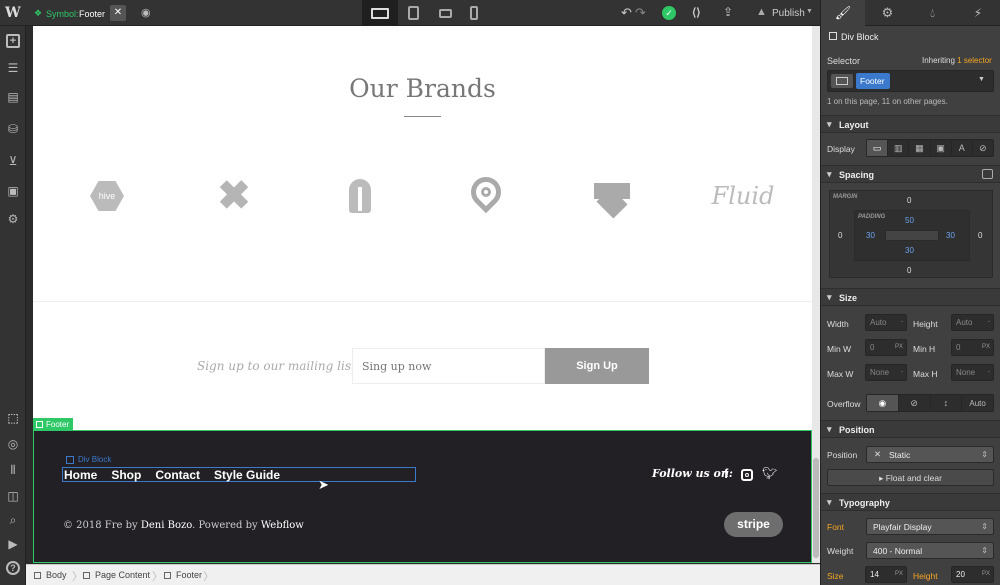  I want to click on overflow-scroll-icon: ↕, so click(947, 403).